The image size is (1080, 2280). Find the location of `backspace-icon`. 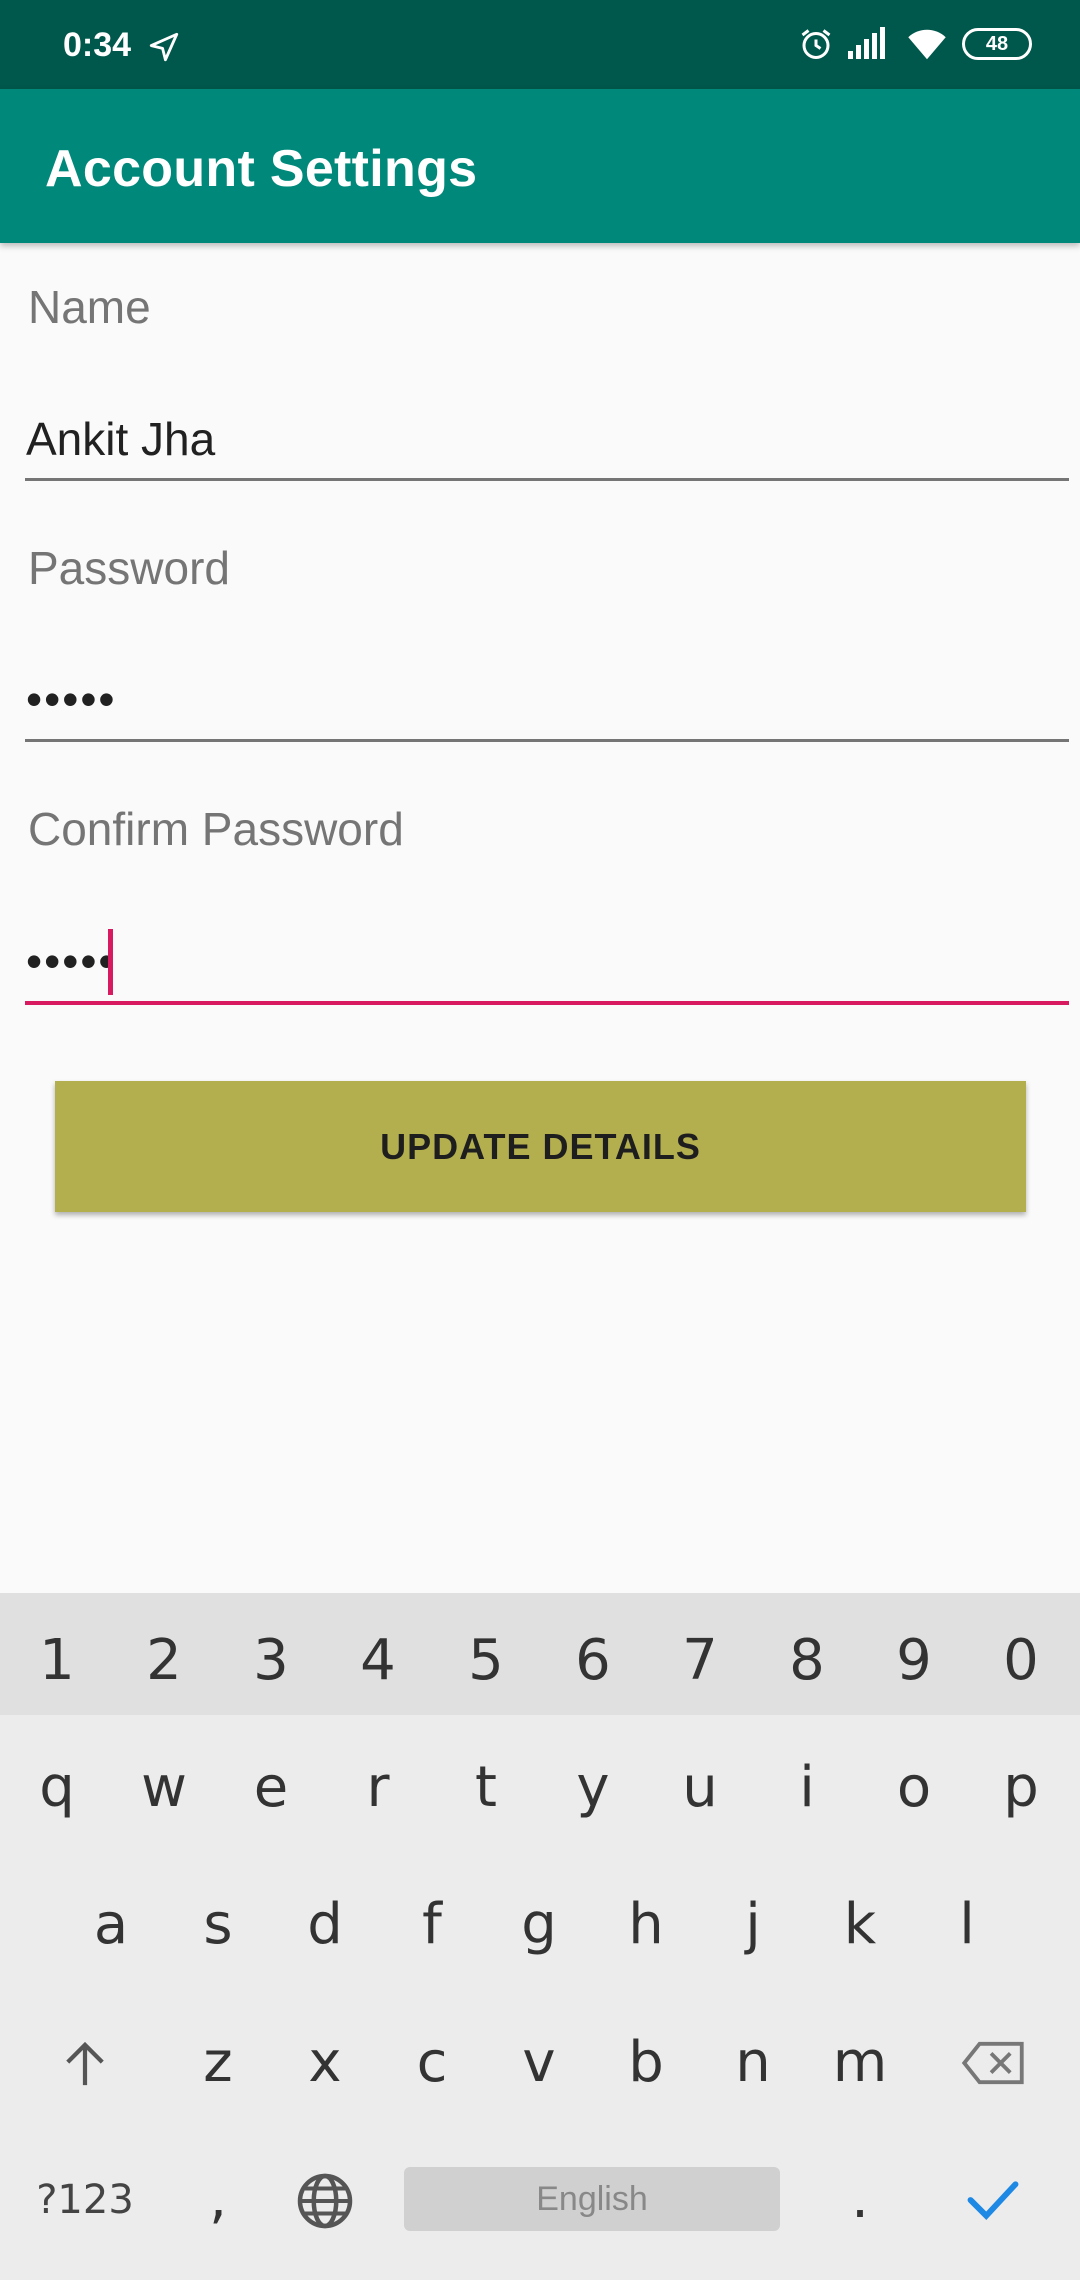

backspace-icon is located at coordinates (993, 2063).